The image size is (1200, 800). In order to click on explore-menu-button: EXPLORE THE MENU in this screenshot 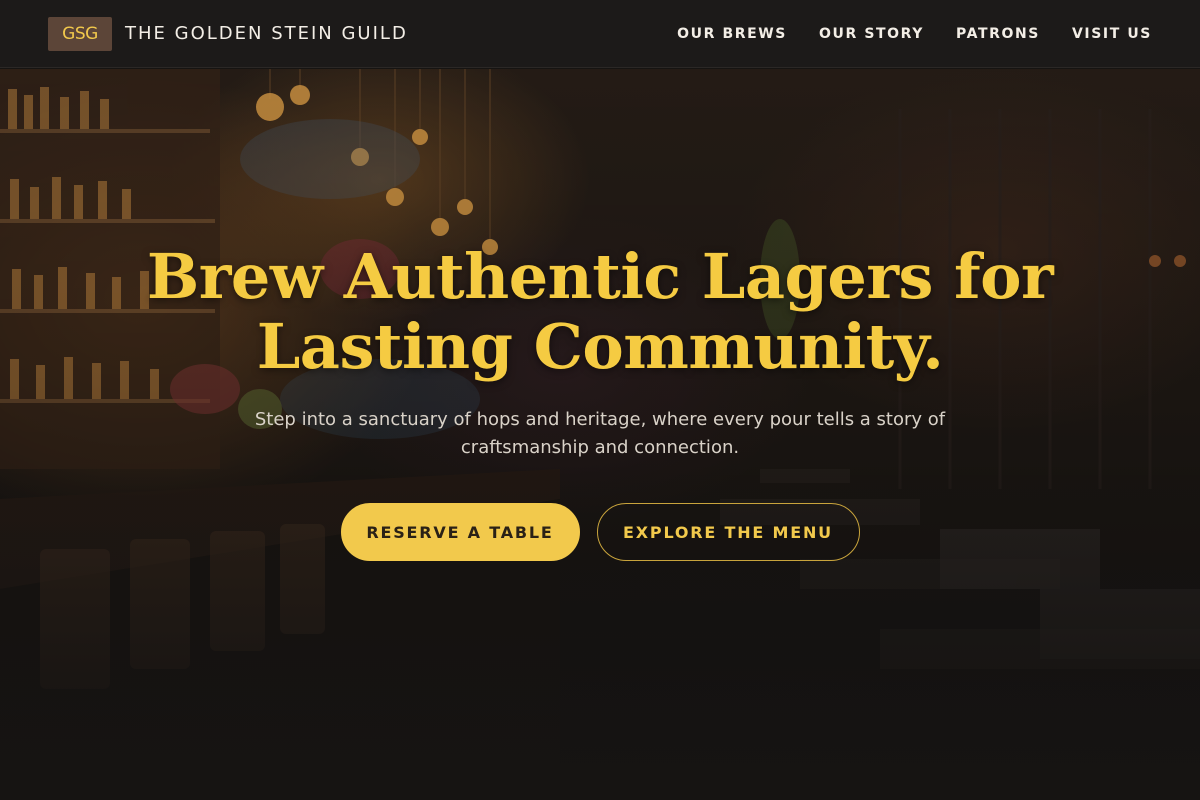, I will do `click(728, 532)`.